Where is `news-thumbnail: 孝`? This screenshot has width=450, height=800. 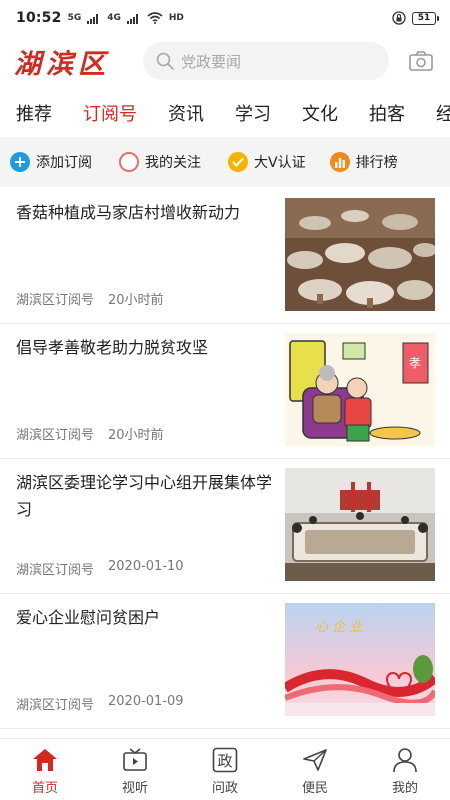
news-thumbnail: 孝 is located at coordinates (360, 389).